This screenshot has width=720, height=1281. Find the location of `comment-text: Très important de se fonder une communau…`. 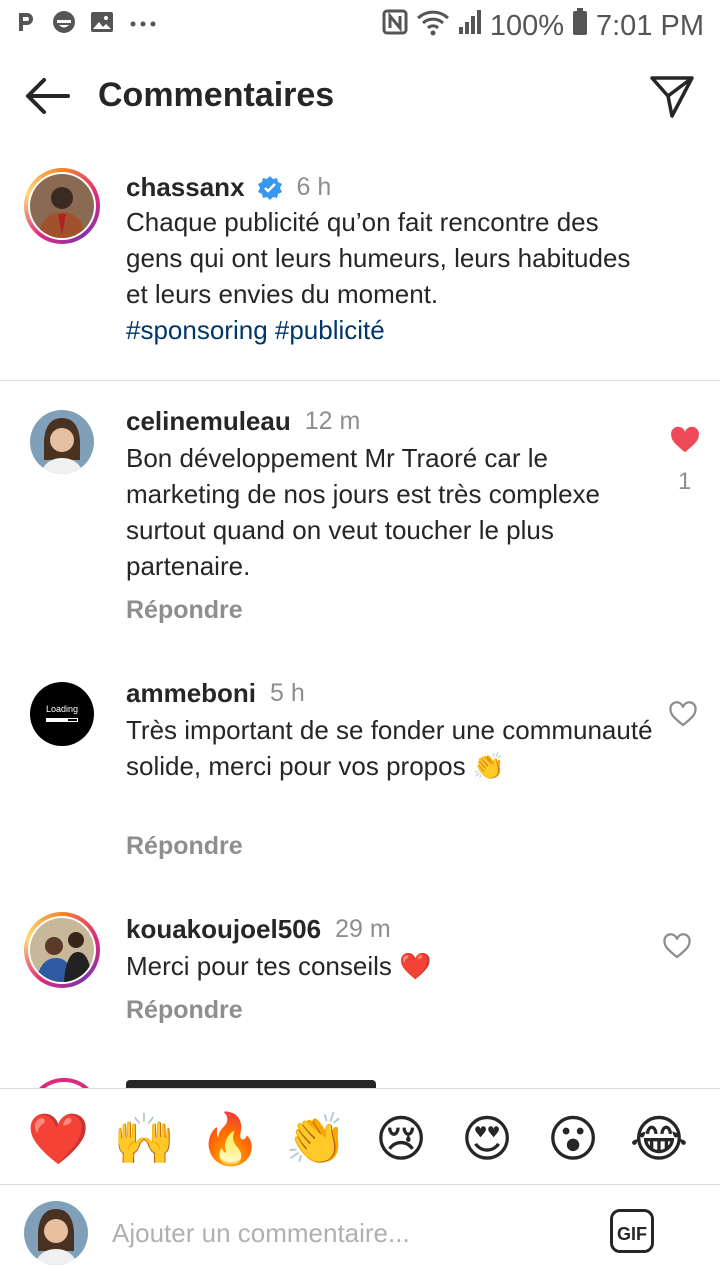

comment-text: Très important de se fonder une communau… is located at coordinates (389, 748).